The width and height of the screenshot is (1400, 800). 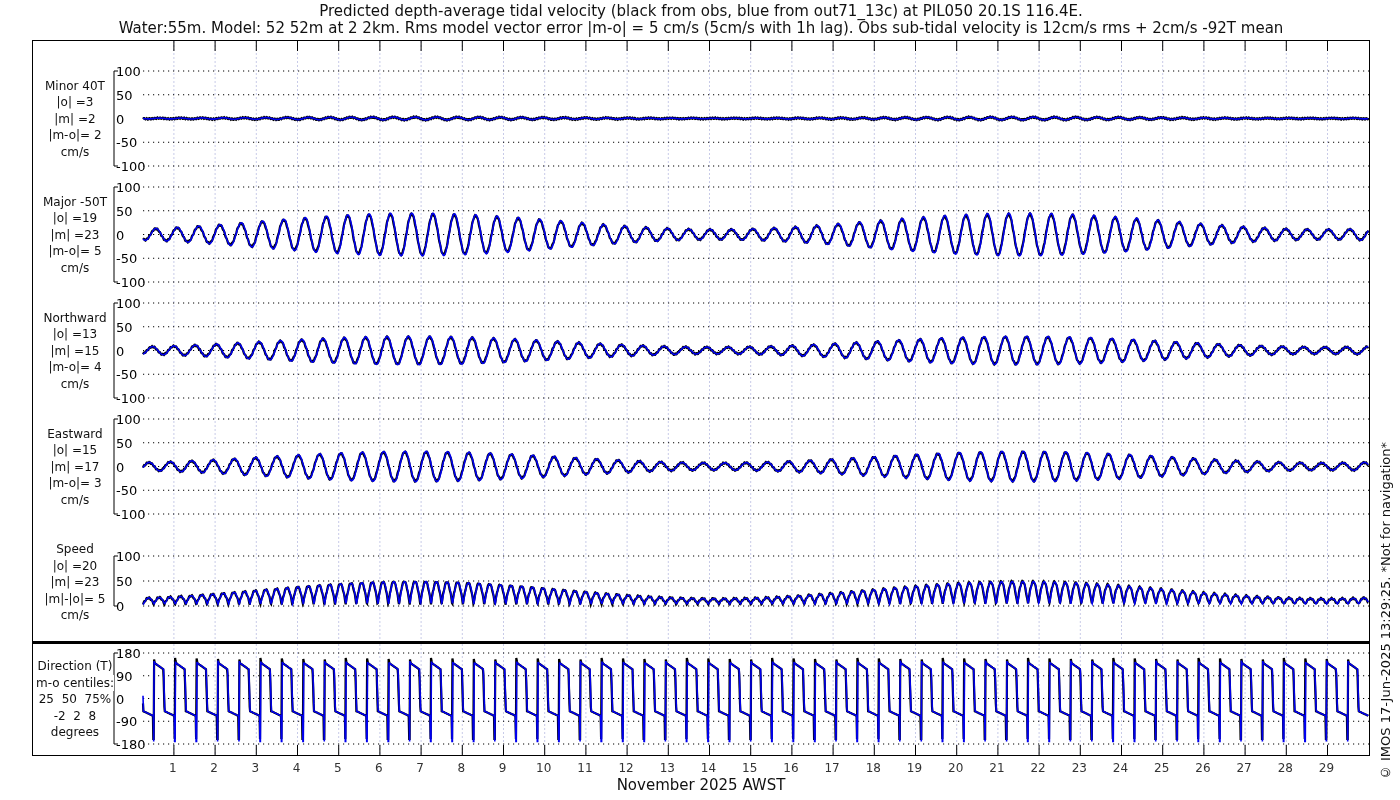 I want to click on panel-label: |m-o|= 2, so click(x=75, y=135).